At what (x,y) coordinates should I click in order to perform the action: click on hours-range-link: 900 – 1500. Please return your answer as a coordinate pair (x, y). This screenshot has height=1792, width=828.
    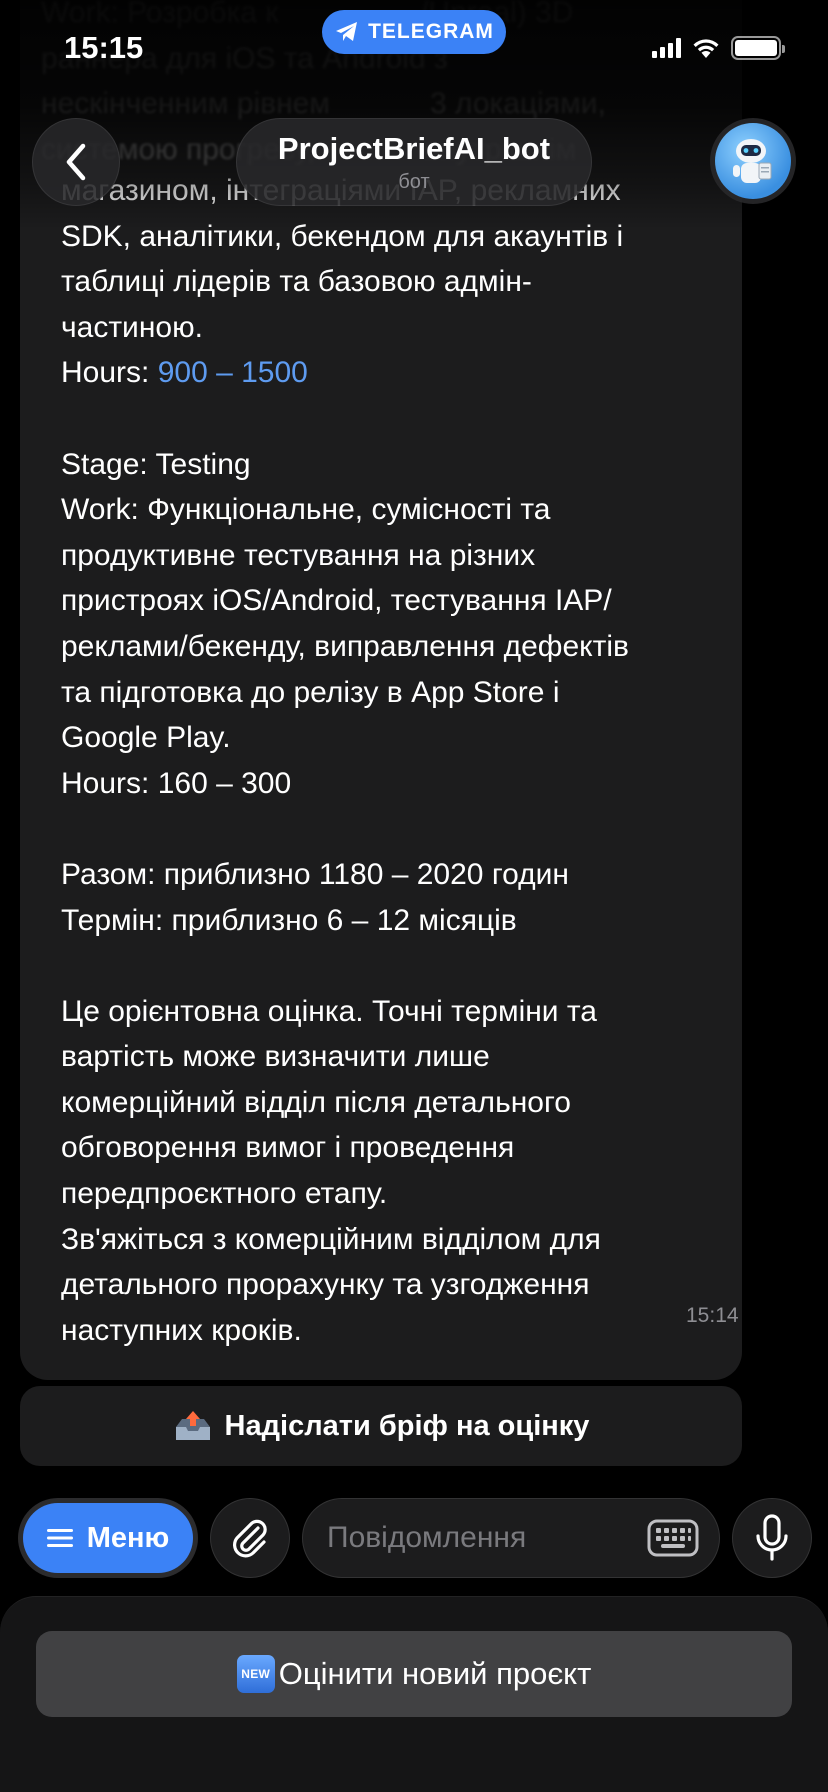
    Looking at the image, I should click on (233, 372).